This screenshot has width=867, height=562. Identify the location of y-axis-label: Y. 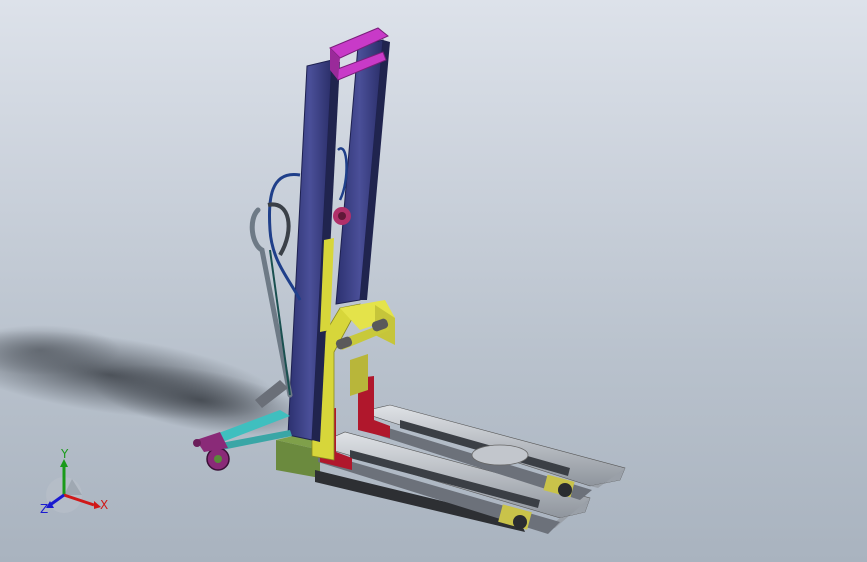
(64, 454).